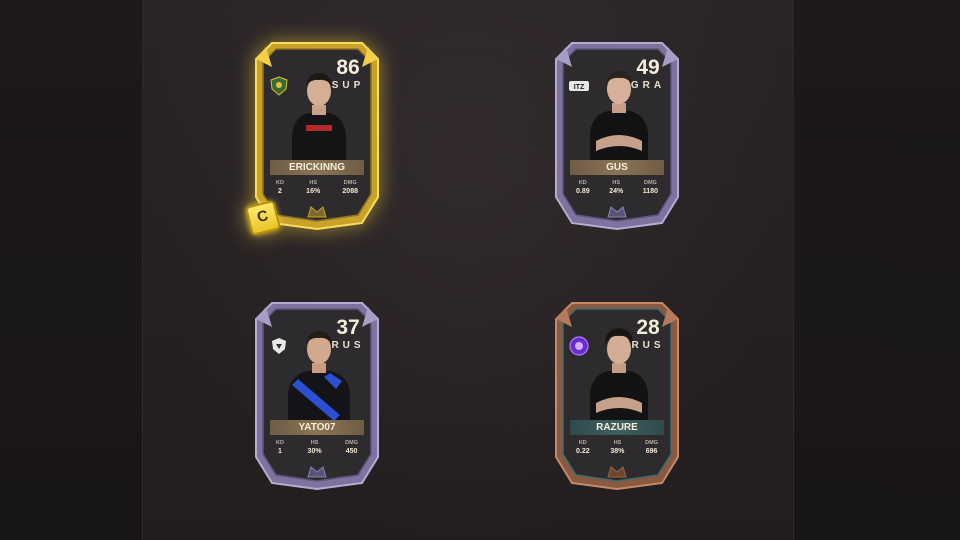 The image size is (960, 540). Describe the element at coordinates (280, 187) in the screenshot. I see `stat-kd: KD 2` at that location.